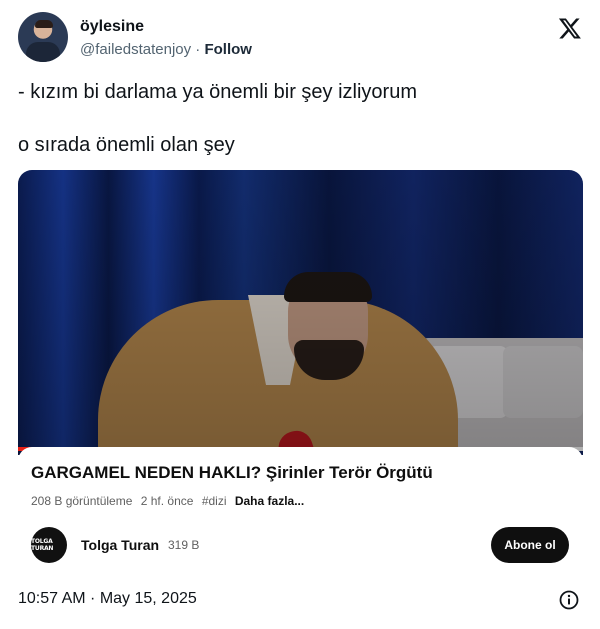  I want to click on video-views: 208 B görüntüleme, so click(82, 501).